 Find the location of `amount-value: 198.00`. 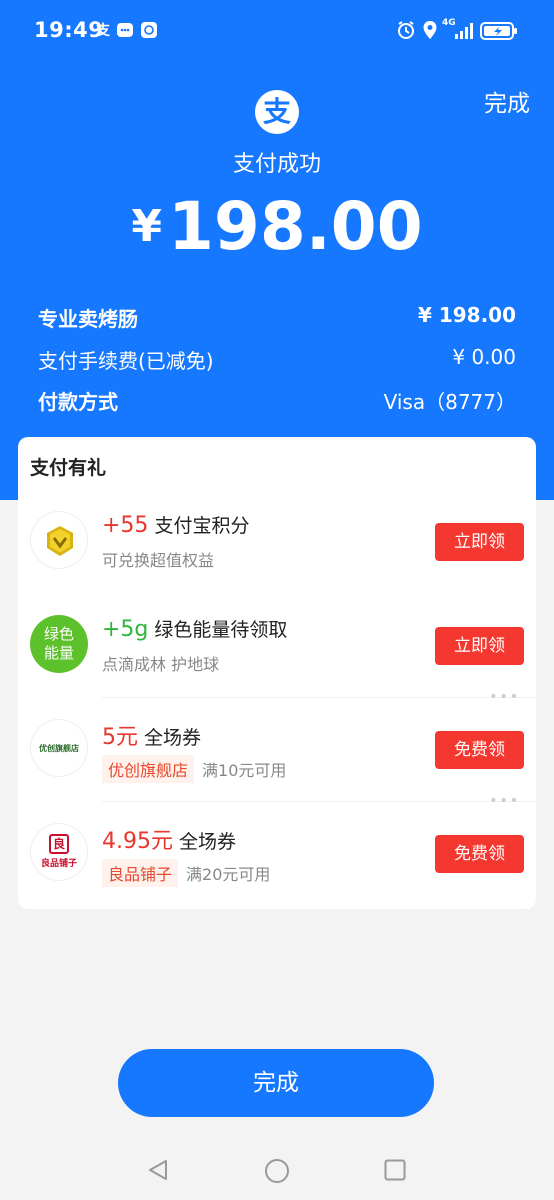

amount-value: 198.00 is located at coordinates (295, 226).